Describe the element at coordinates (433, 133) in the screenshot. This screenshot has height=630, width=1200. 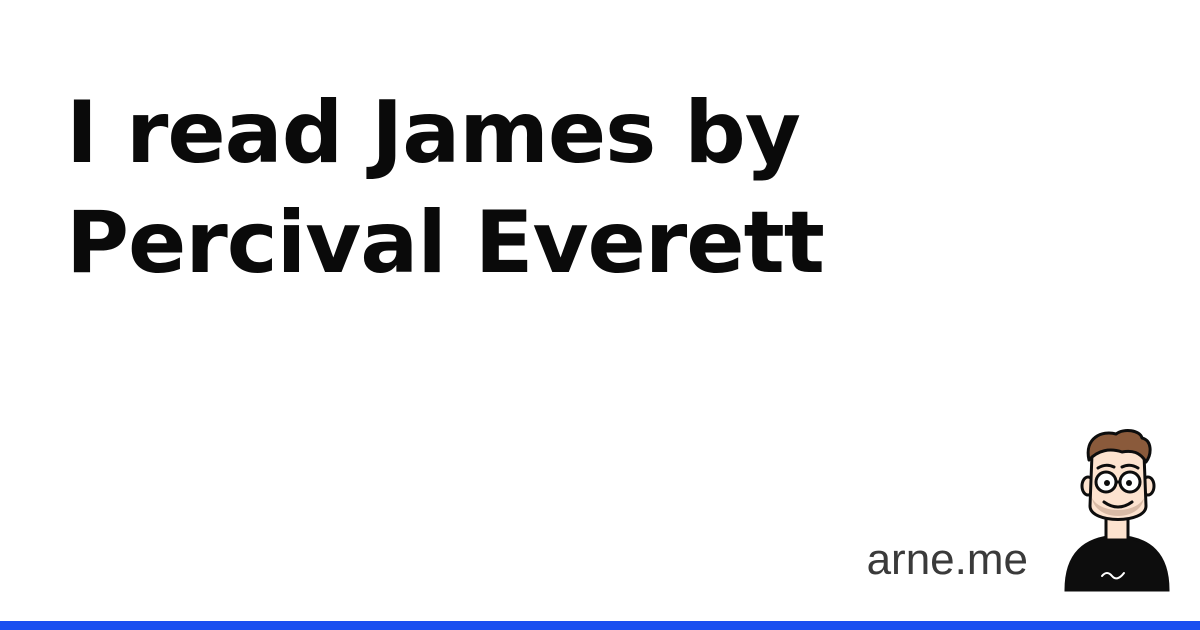
I see `title-line-1: I read James by` at that location.